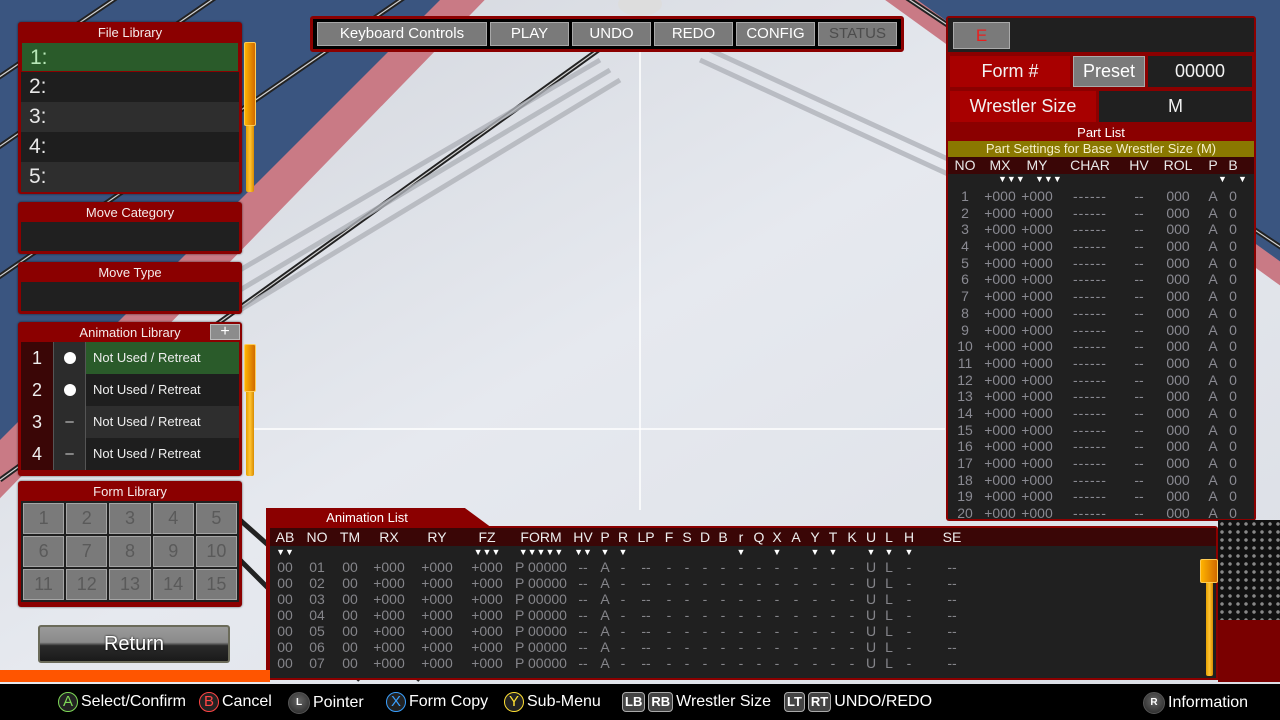 This screenshot has width=1280, height=720. I want to click on preset-button: Preset, so click(1109, 71).